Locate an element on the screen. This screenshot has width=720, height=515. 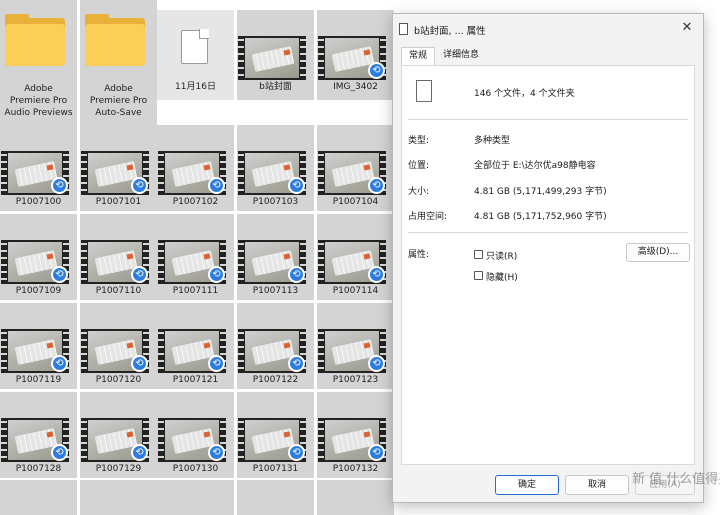
file-label: IMG_3402 is located at coordinates (355, 87).